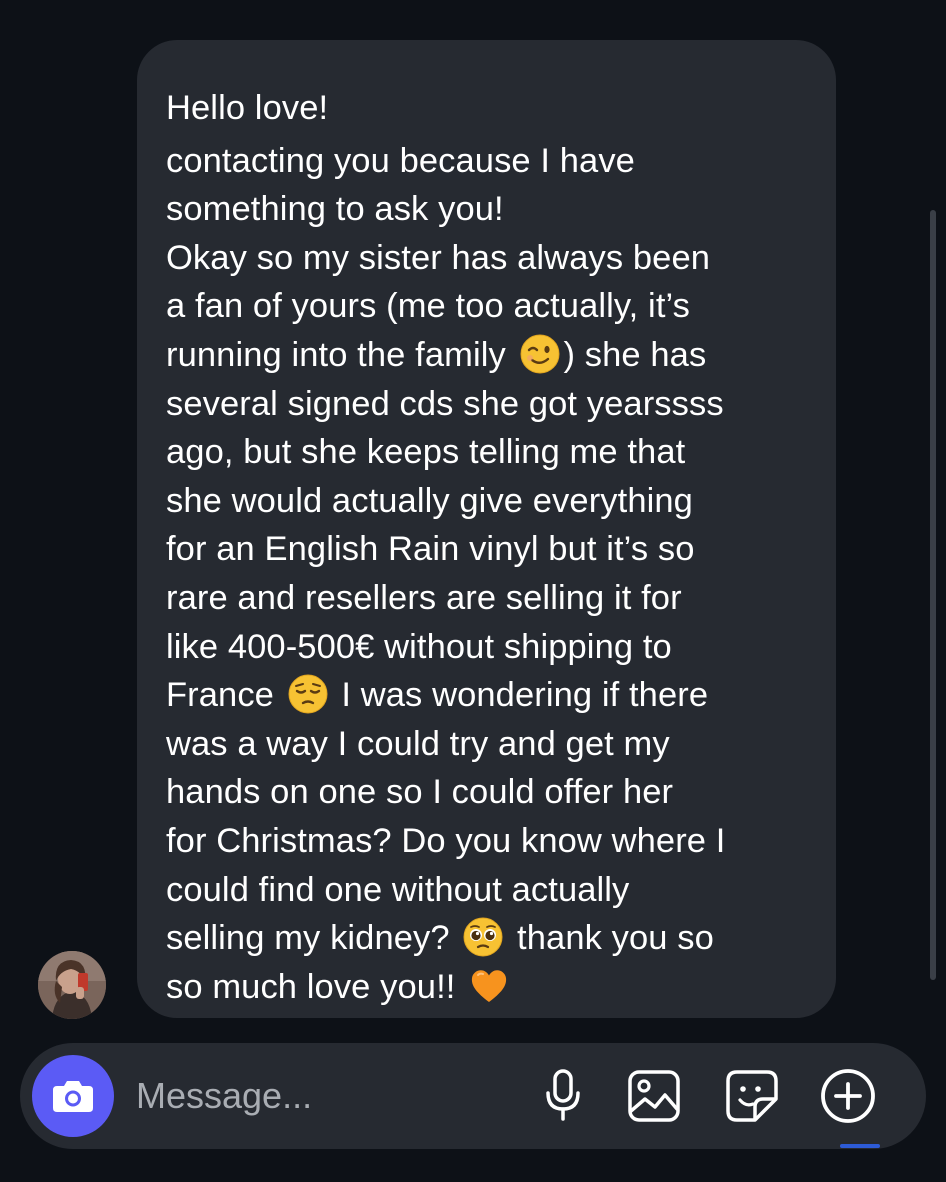  What do you see at coordinates (225, 695) in the screenshot?
I see `message-line-text: France` at bounding box center [225, 695].